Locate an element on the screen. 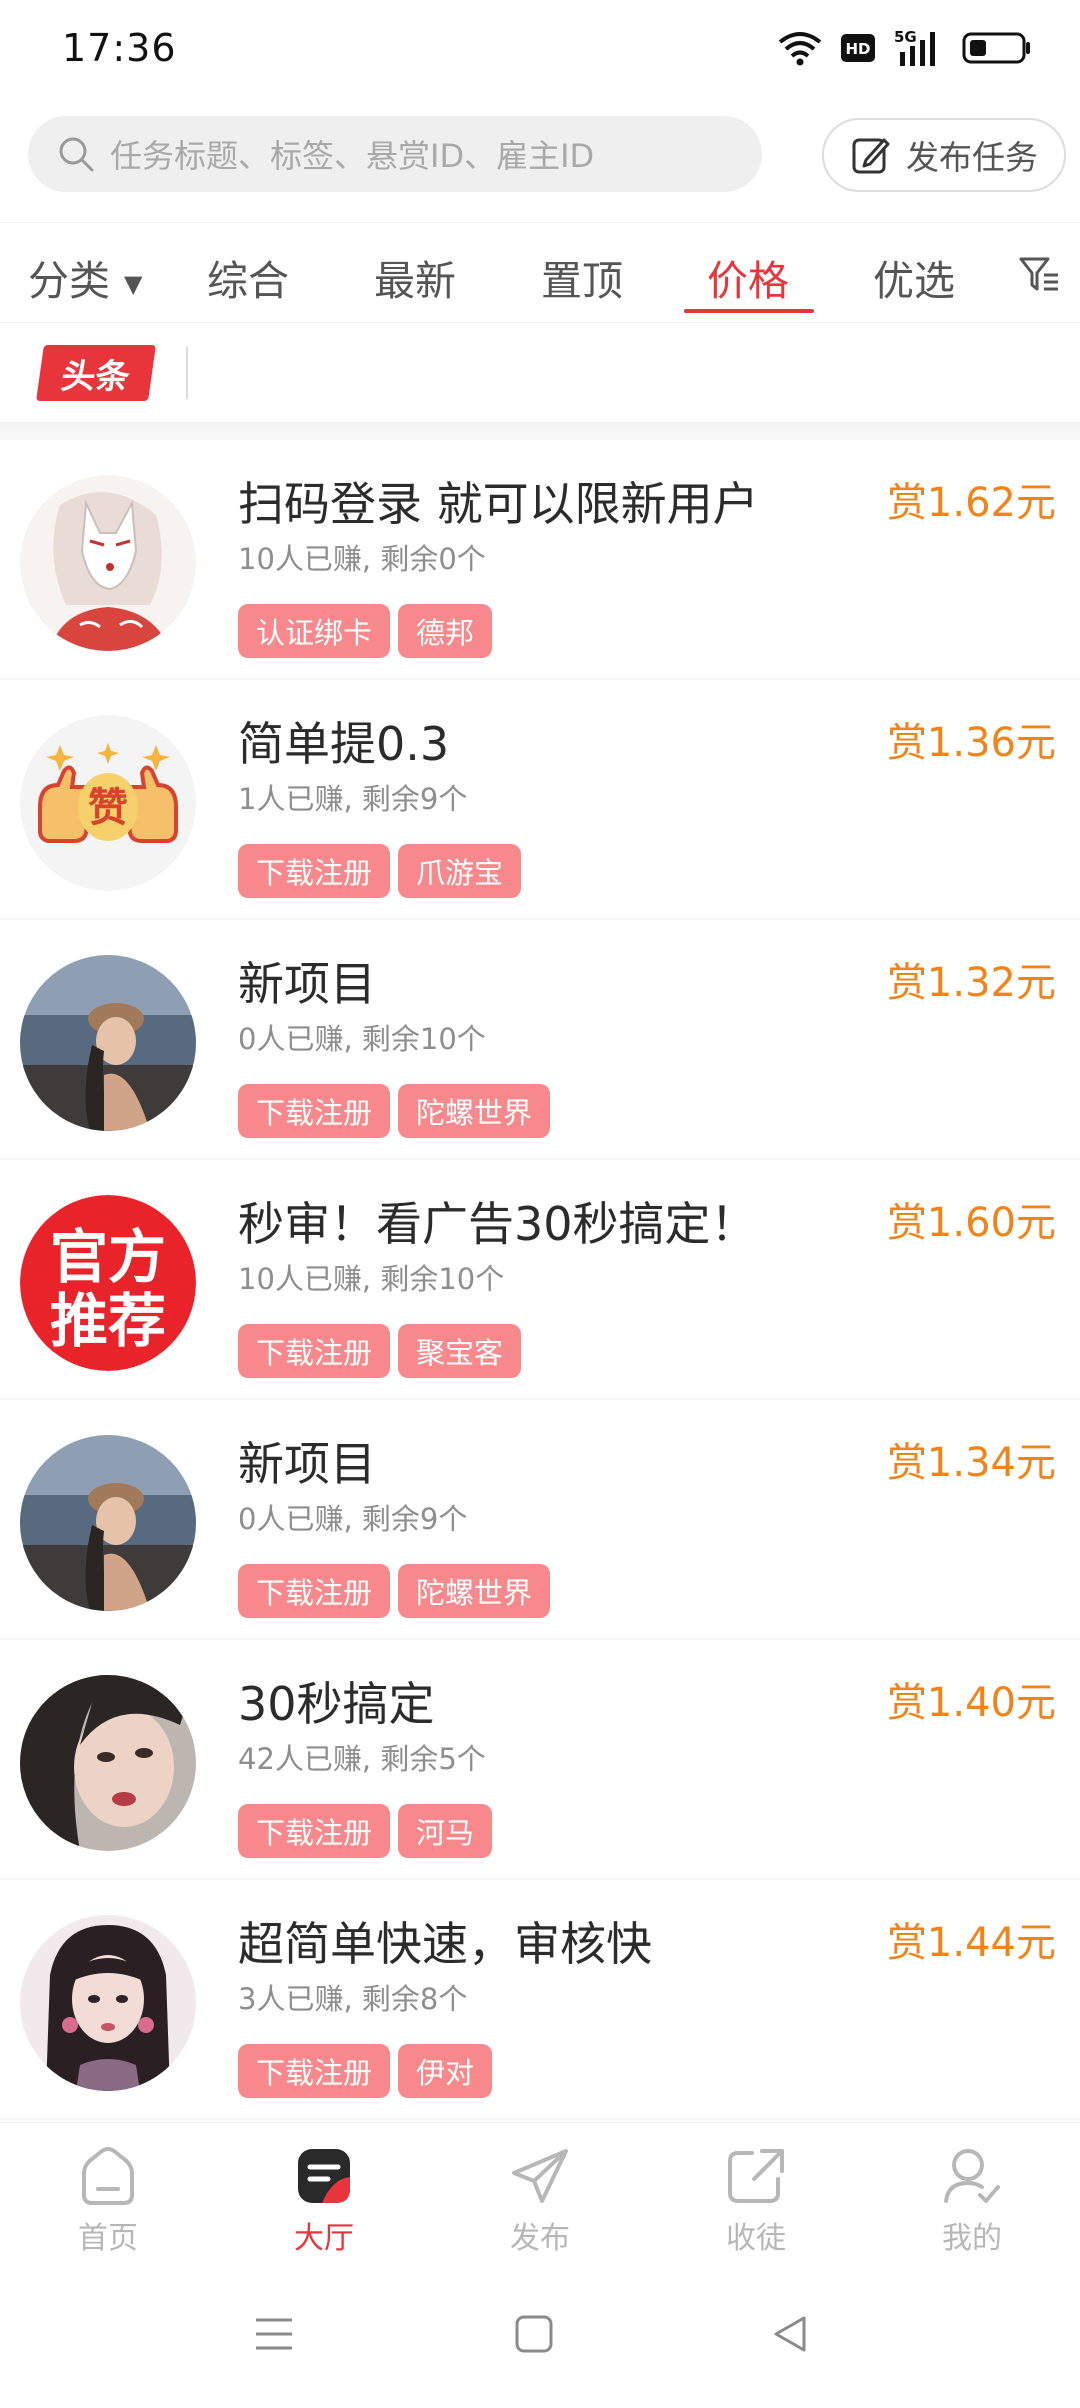  task-title: 扫码登录 就可以限新用户 is located at coordinates (498, 504).